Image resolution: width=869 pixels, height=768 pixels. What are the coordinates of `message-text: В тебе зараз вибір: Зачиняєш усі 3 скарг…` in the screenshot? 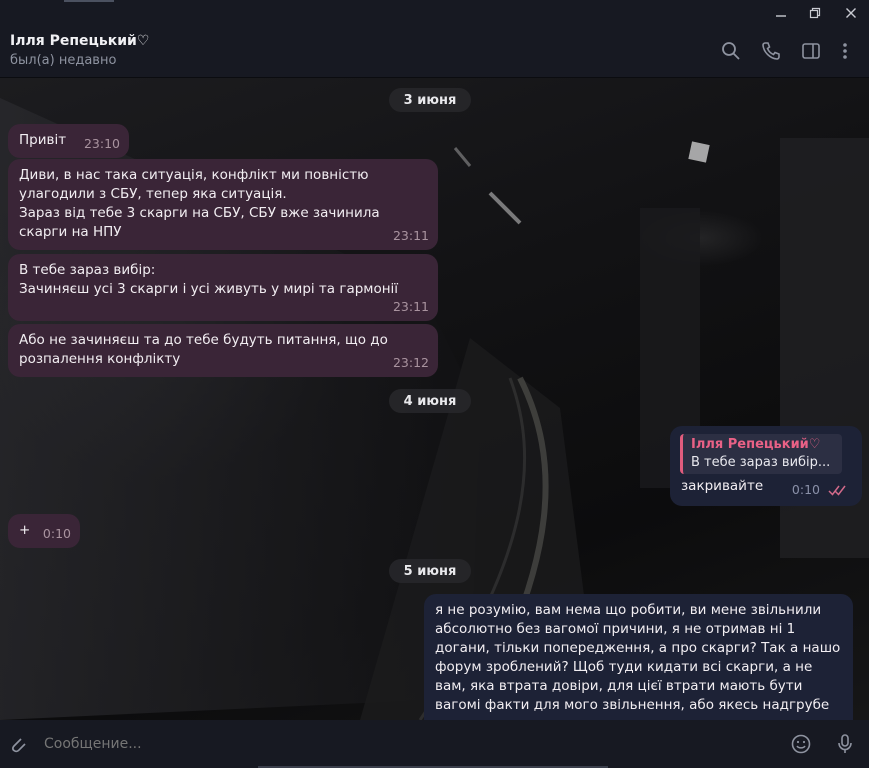 It's located at (209, 279).